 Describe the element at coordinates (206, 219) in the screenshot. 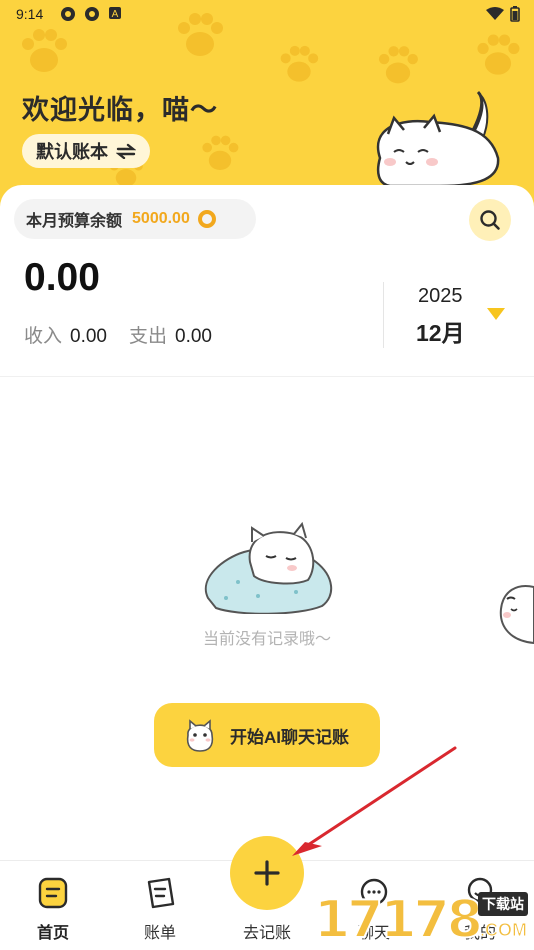

I see `budget-ring-icon` at that location.